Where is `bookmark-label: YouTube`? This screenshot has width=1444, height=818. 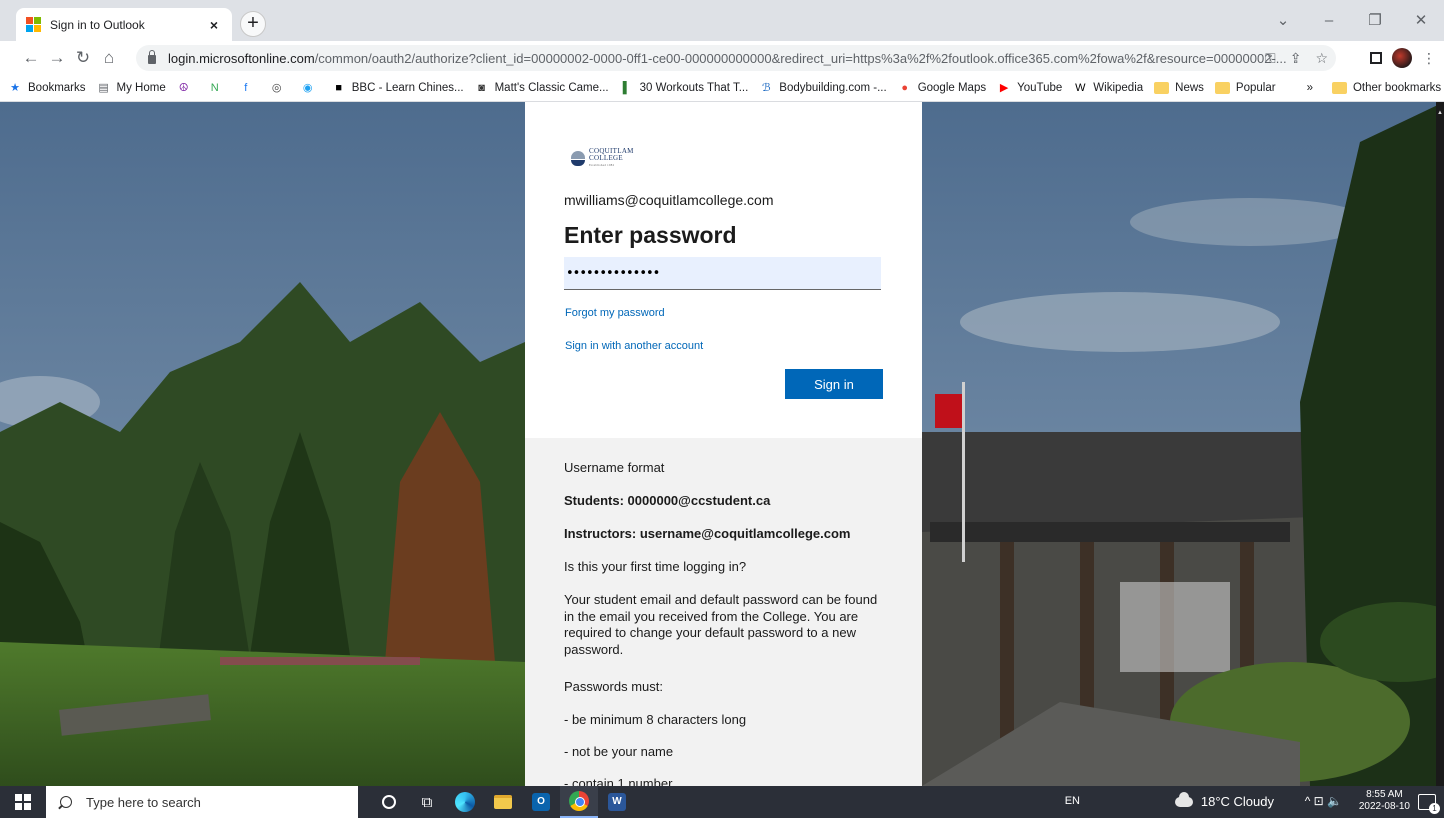 bookmark-label: YouTube is located at coordinates (1040, 88).